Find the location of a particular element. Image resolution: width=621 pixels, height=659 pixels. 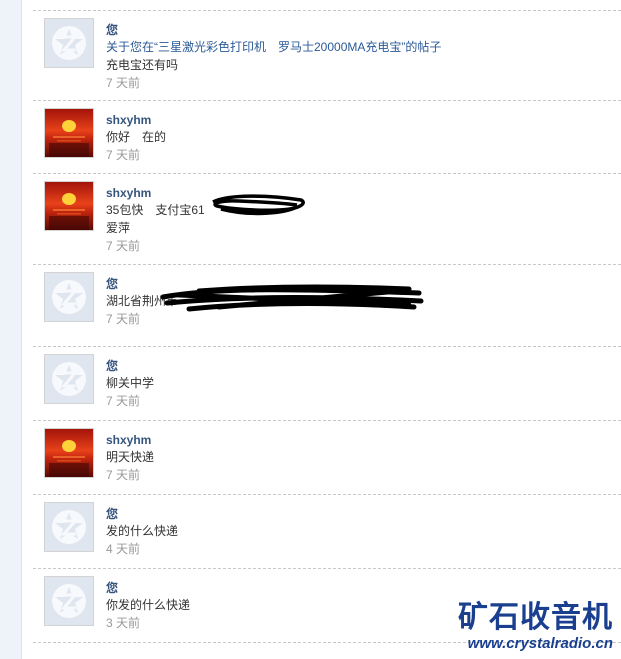

site-watermark: 矿石收音机 www.crystalradio.cn is located at coordinates (535, 627).